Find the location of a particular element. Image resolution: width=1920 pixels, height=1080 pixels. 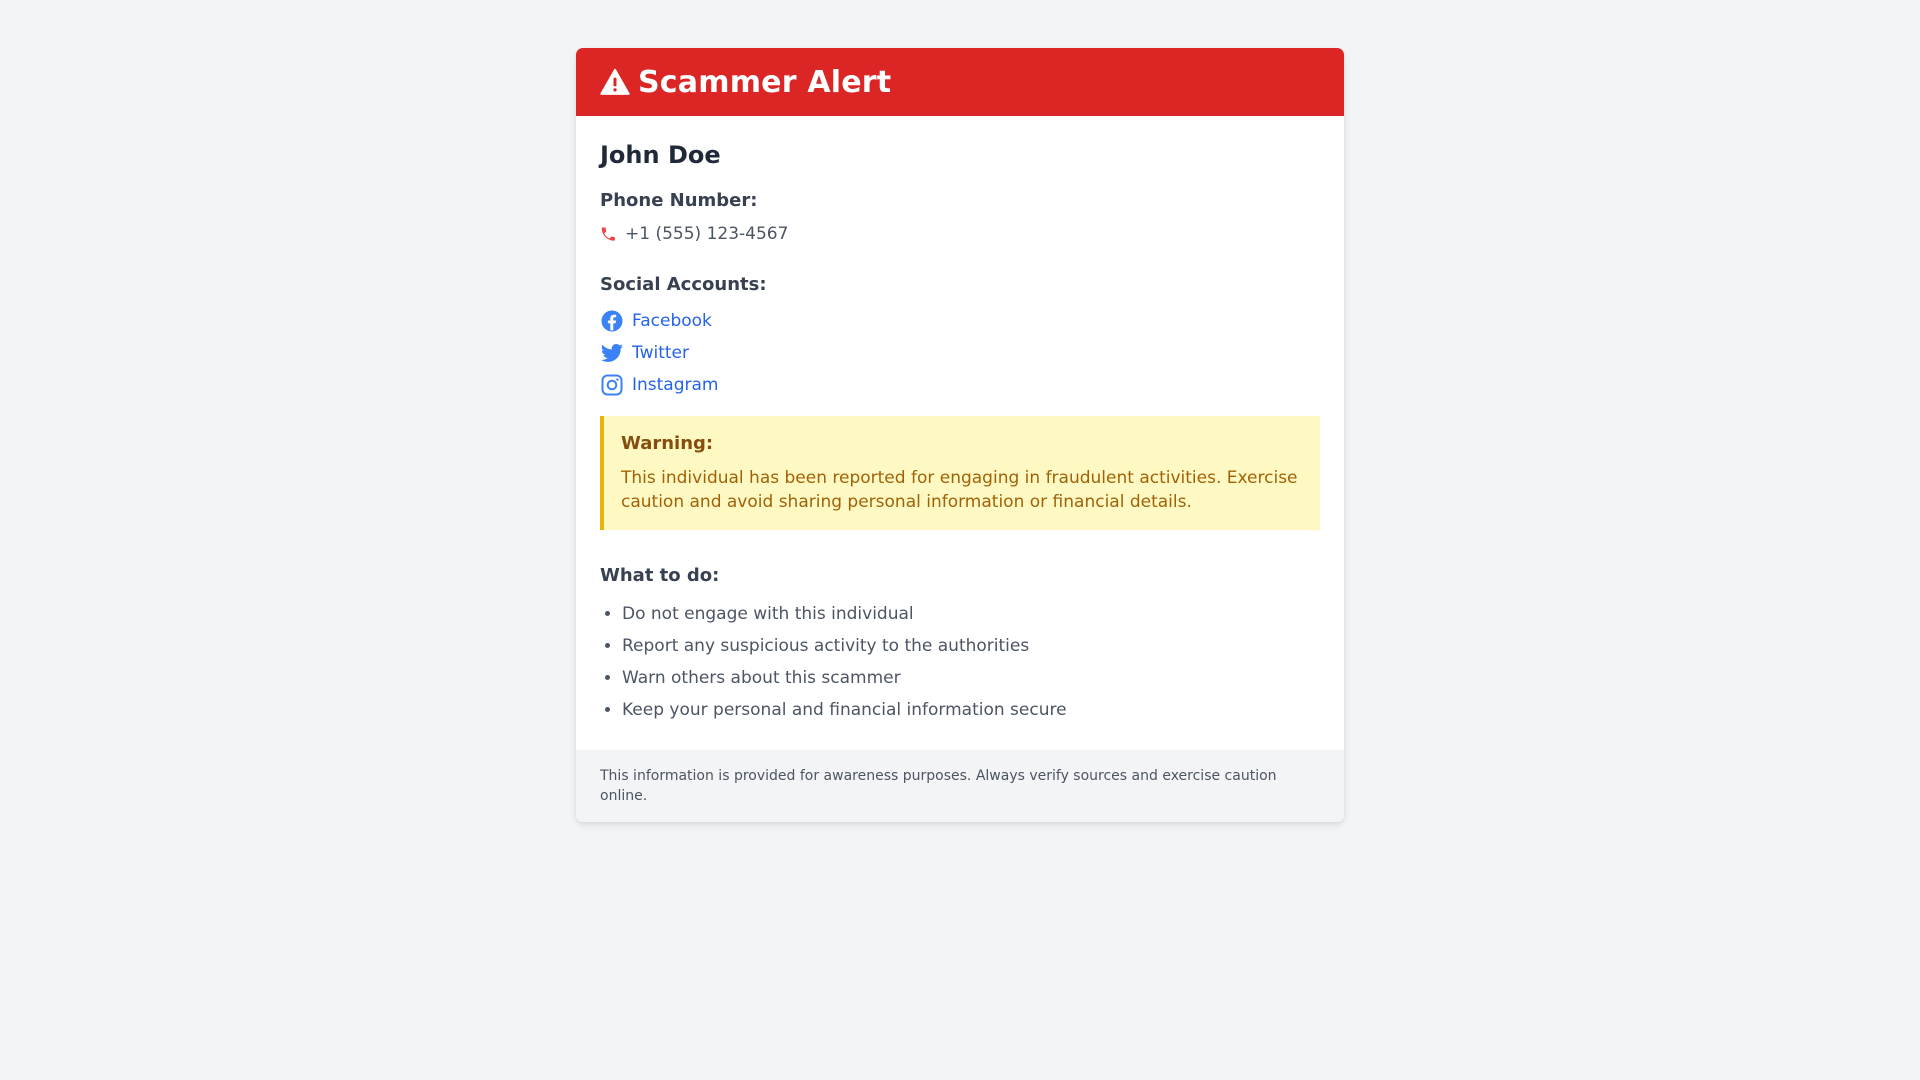

phone-number: +1 (555) 123-4567 is located at coordinates (707, 234).